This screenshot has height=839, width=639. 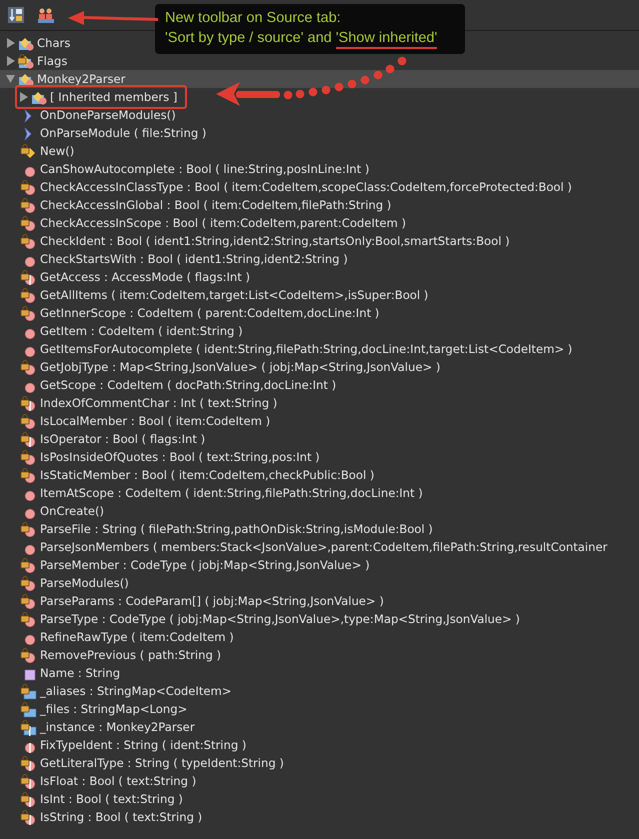 What do you see at coordinates (131, 655) in the screenshot?
I see `tree-item-label: RemovePrevious ( path:String )` at bounding box center [131, 655].